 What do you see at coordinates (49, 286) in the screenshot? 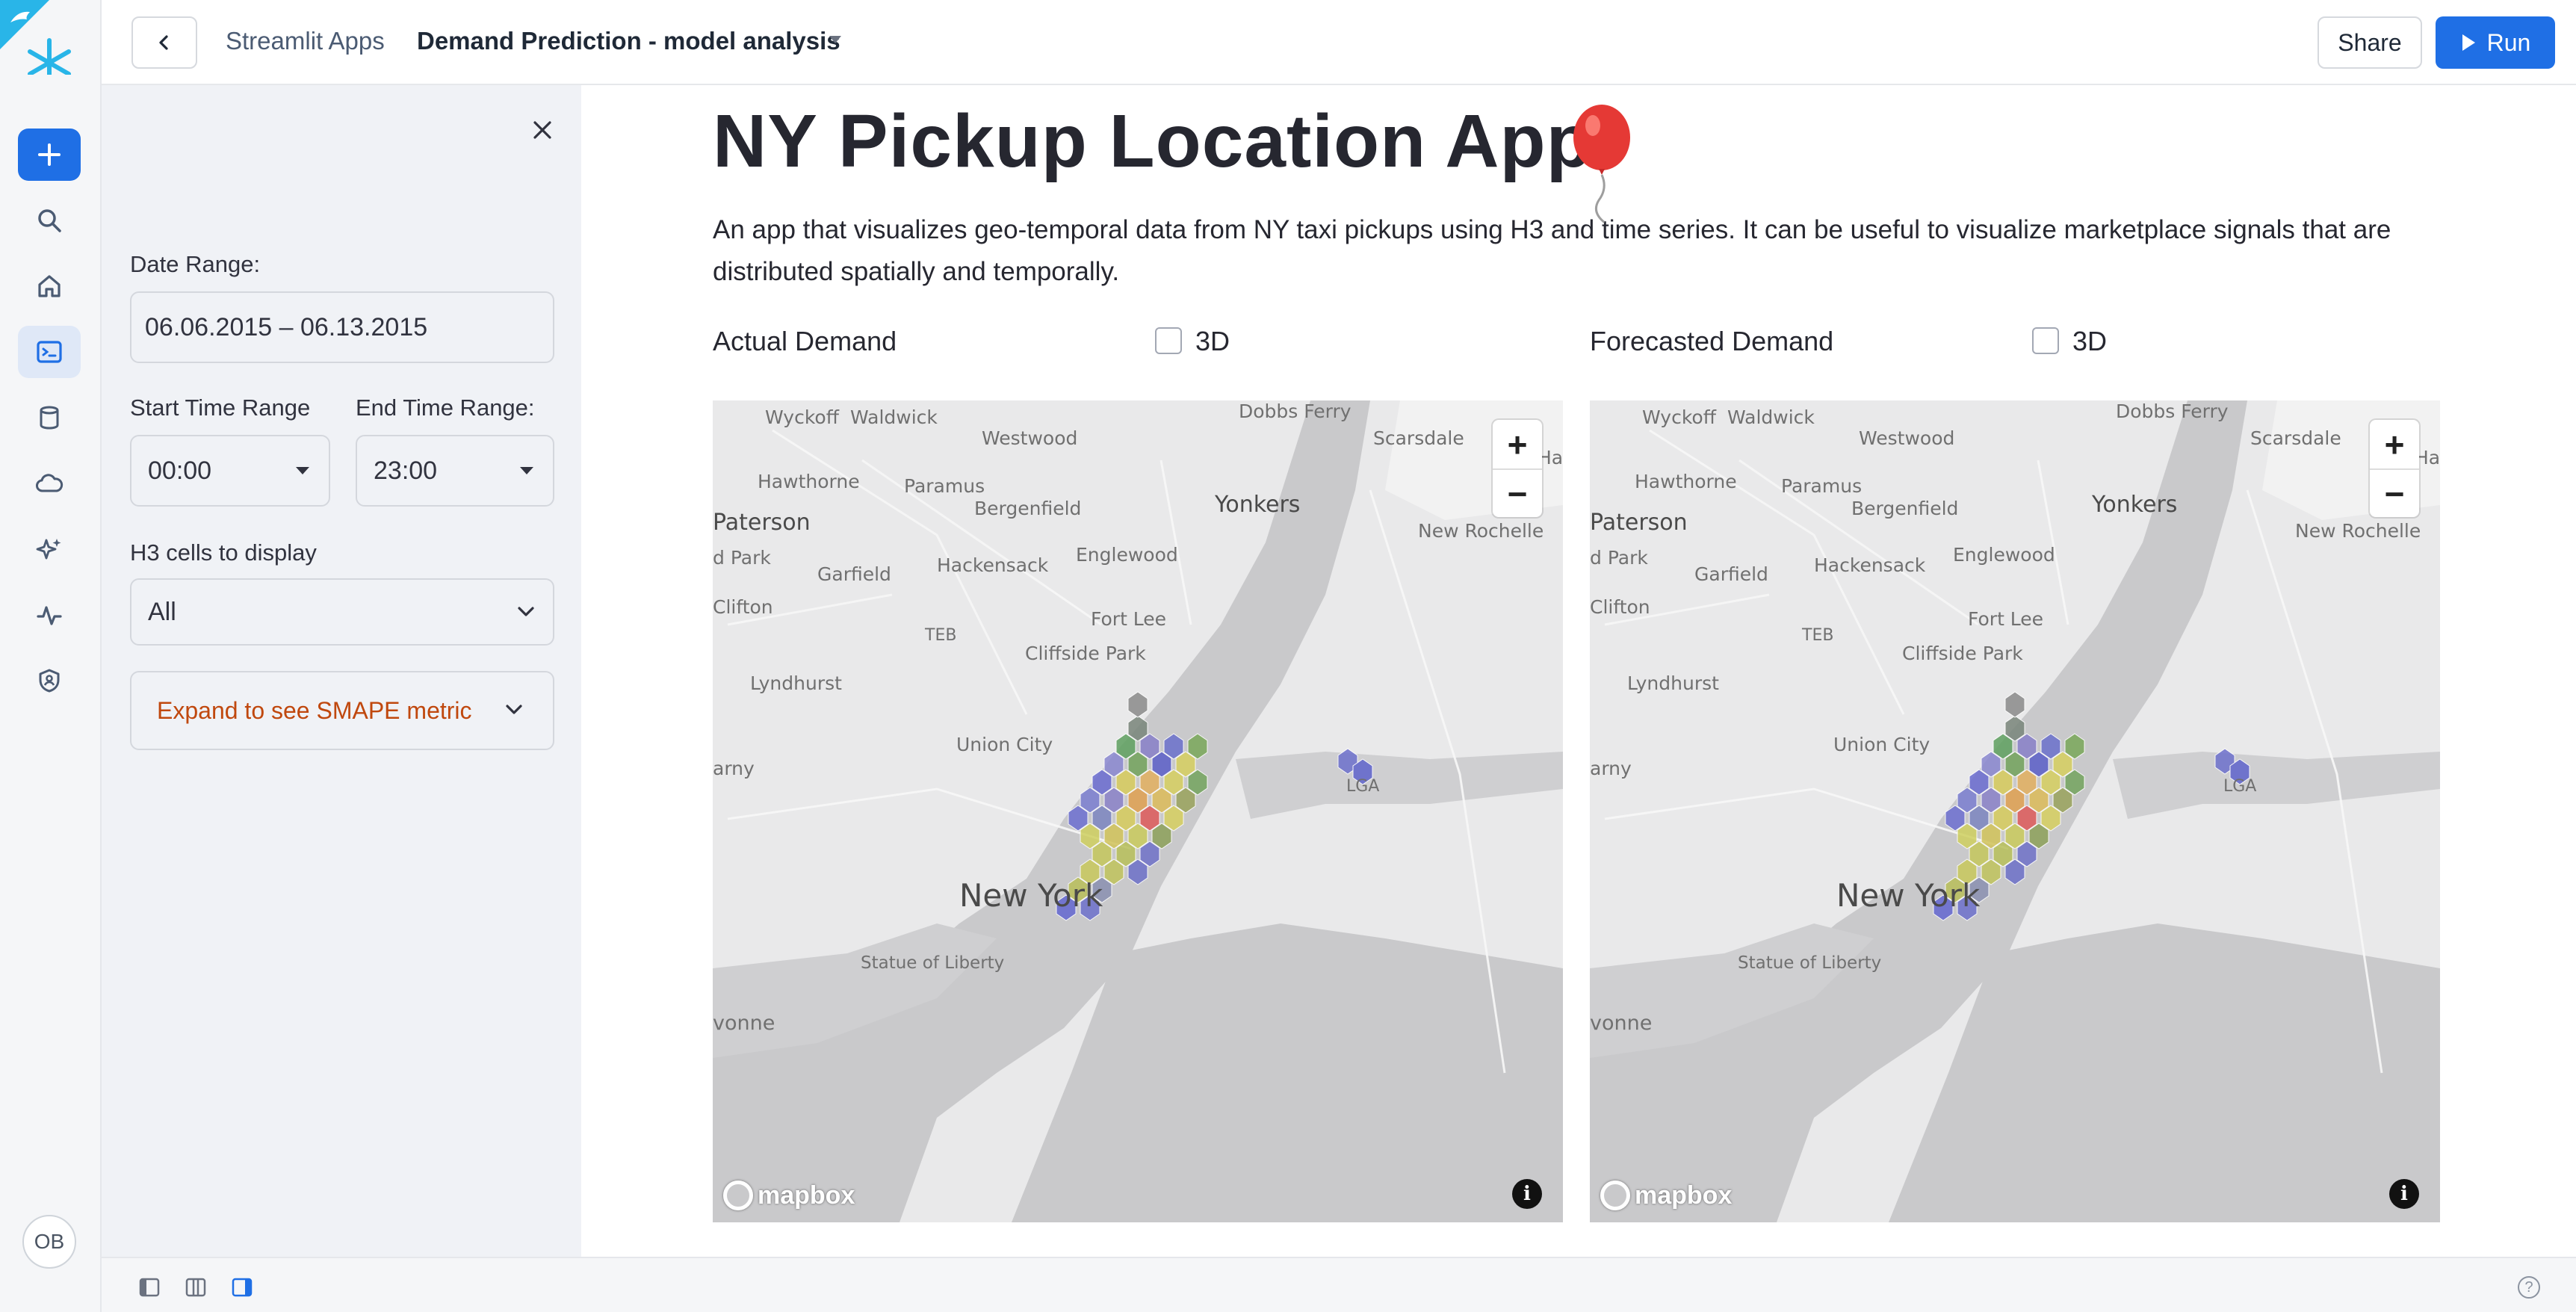
I see `home-nav-button` at bounding box center [49, 286].